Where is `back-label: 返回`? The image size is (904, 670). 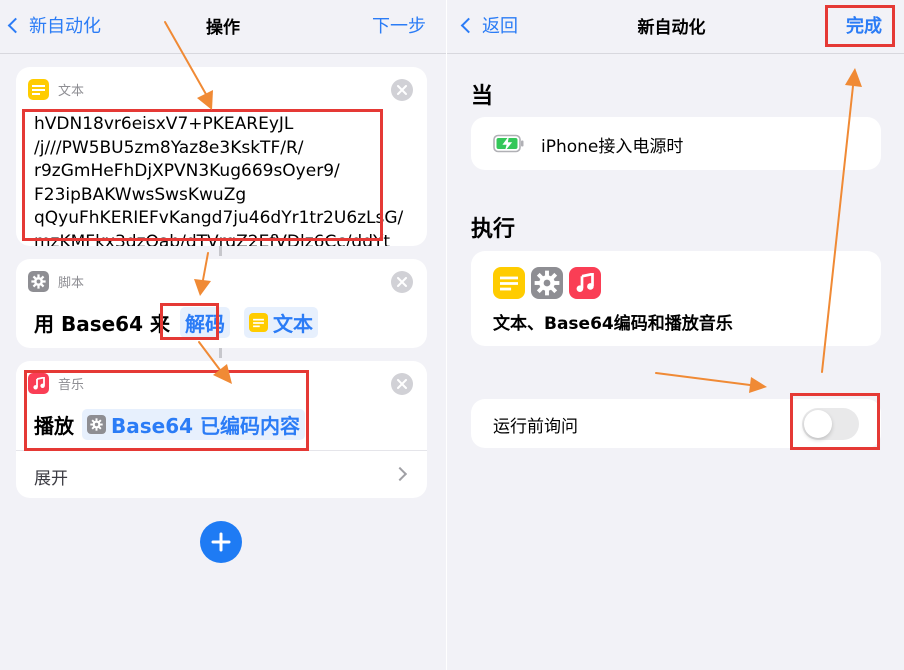 back-label: 返回 is located at coordinates (500, 26).